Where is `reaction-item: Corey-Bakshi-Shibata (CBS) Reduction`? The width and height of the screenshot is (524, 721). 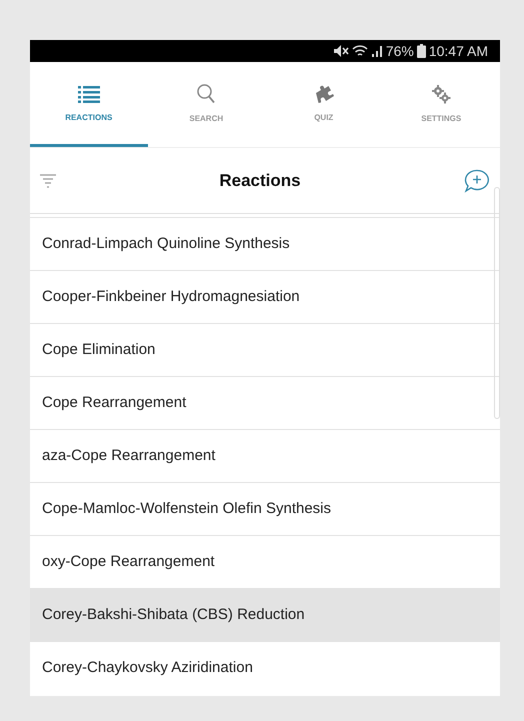 reaction-item: Corey-Bakshi-Shibata (CBS) Reduction is located at coordinates (265, 614).